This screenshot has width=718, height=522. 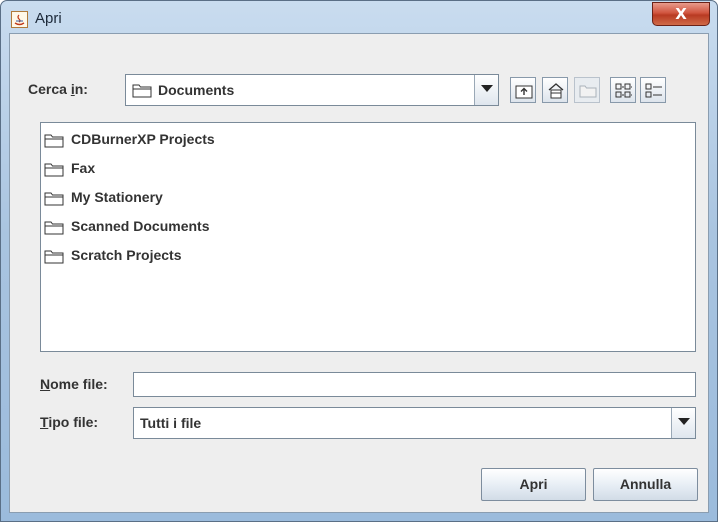 I want to click on new-folder-button, so click(x=587, y=90).